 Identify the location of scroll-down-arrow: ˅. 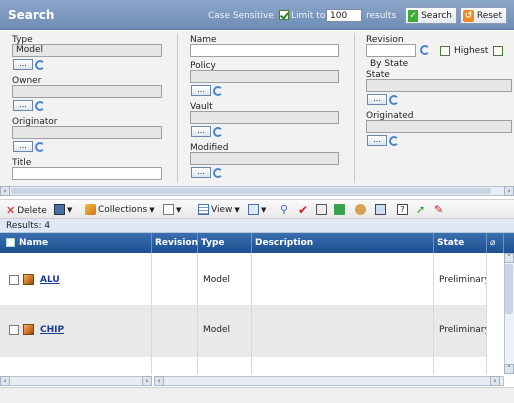
(509, 369).